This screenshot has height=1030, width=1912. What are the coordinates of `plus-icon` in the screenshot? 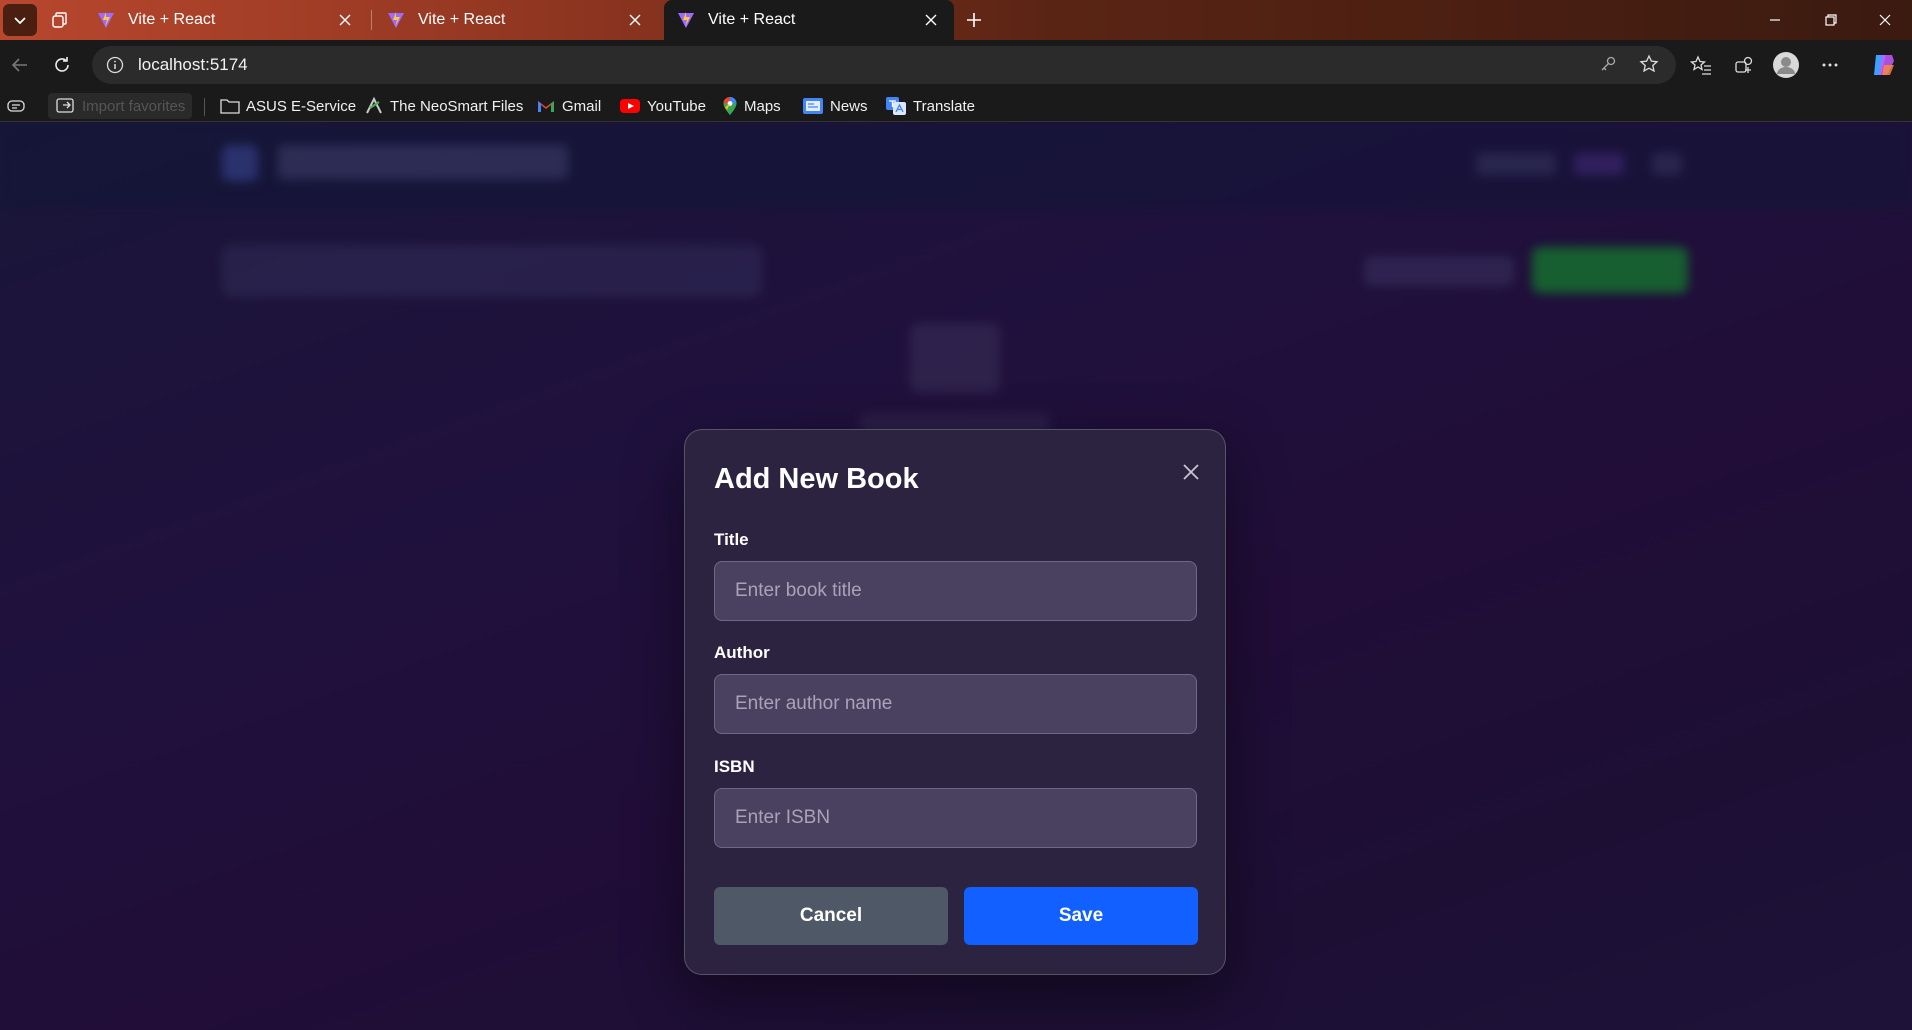 It's located at (974, 20).